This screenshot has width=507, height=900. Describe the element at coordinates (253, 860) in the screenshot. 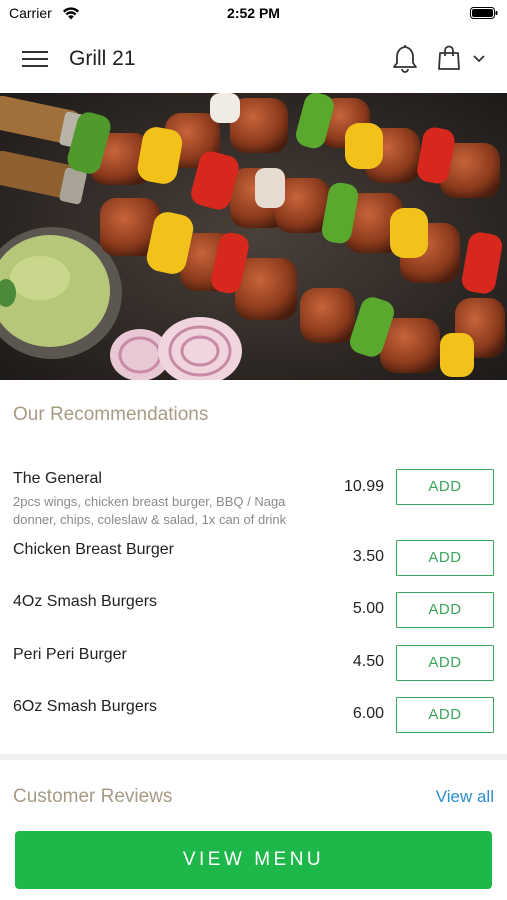

I see `view-menu-button: VIEW MENU` at that location.